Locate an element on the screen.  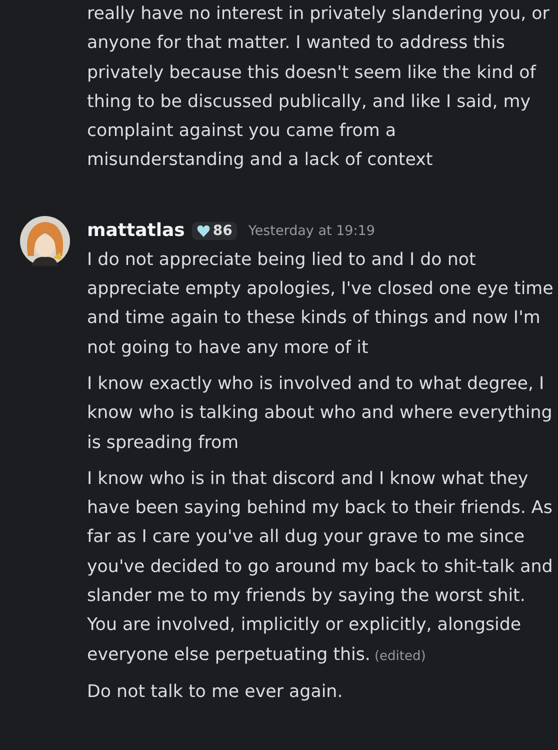
username: mattatlas is located at coordinates (136, 231).